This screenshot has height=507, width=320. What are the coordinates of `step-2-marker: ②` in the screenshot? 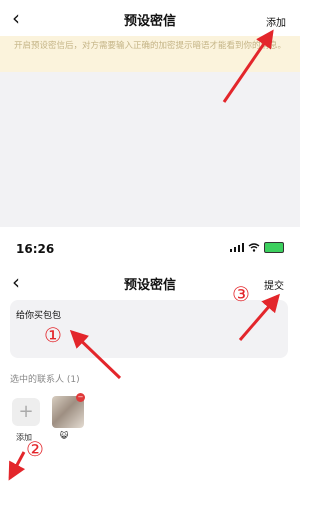 It's located at (35, 449).